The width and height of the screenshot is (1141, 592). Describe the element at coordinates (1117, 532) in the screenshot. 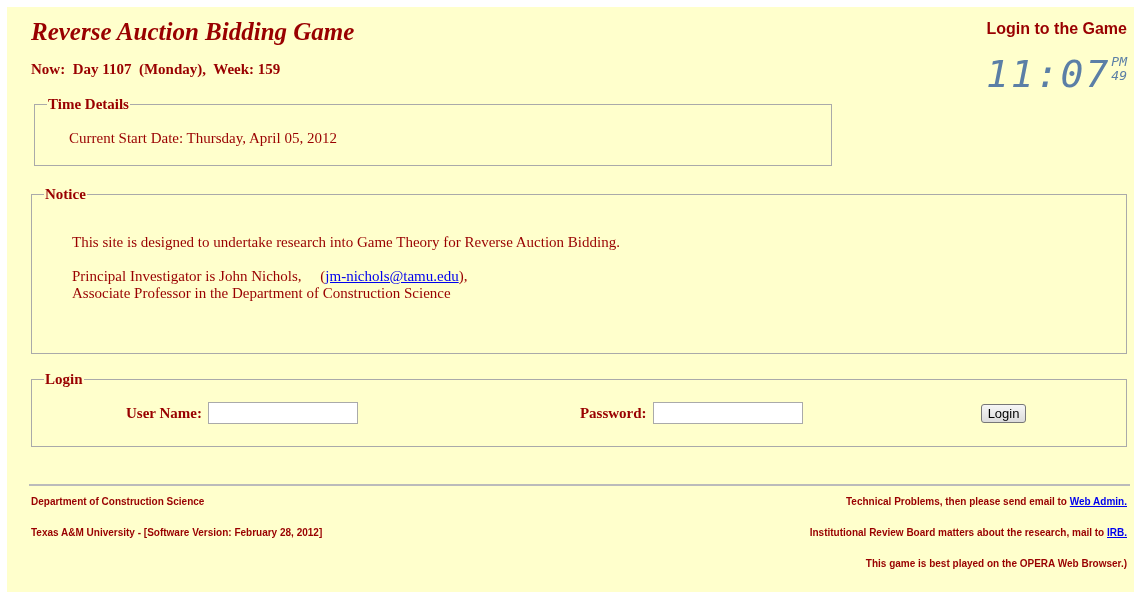

I see `footer-link: IRB.` at that location.